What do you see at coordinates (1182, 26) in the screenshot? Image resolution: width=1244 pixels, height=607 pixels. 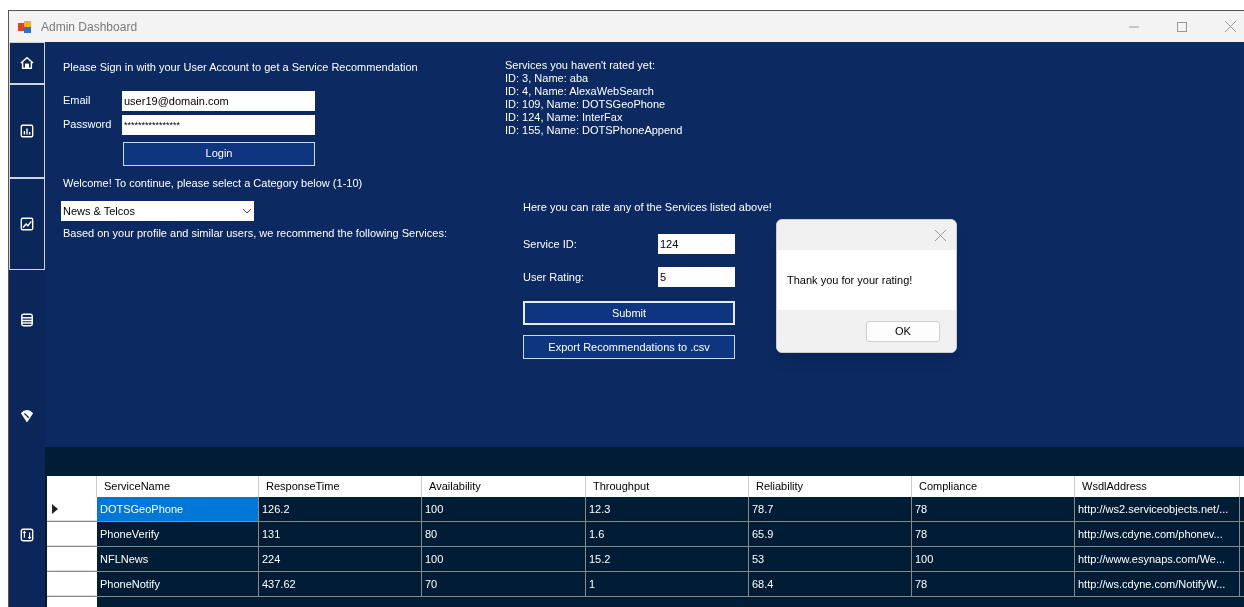 I see `maximize-icon` at bounding box center [1182, 26].